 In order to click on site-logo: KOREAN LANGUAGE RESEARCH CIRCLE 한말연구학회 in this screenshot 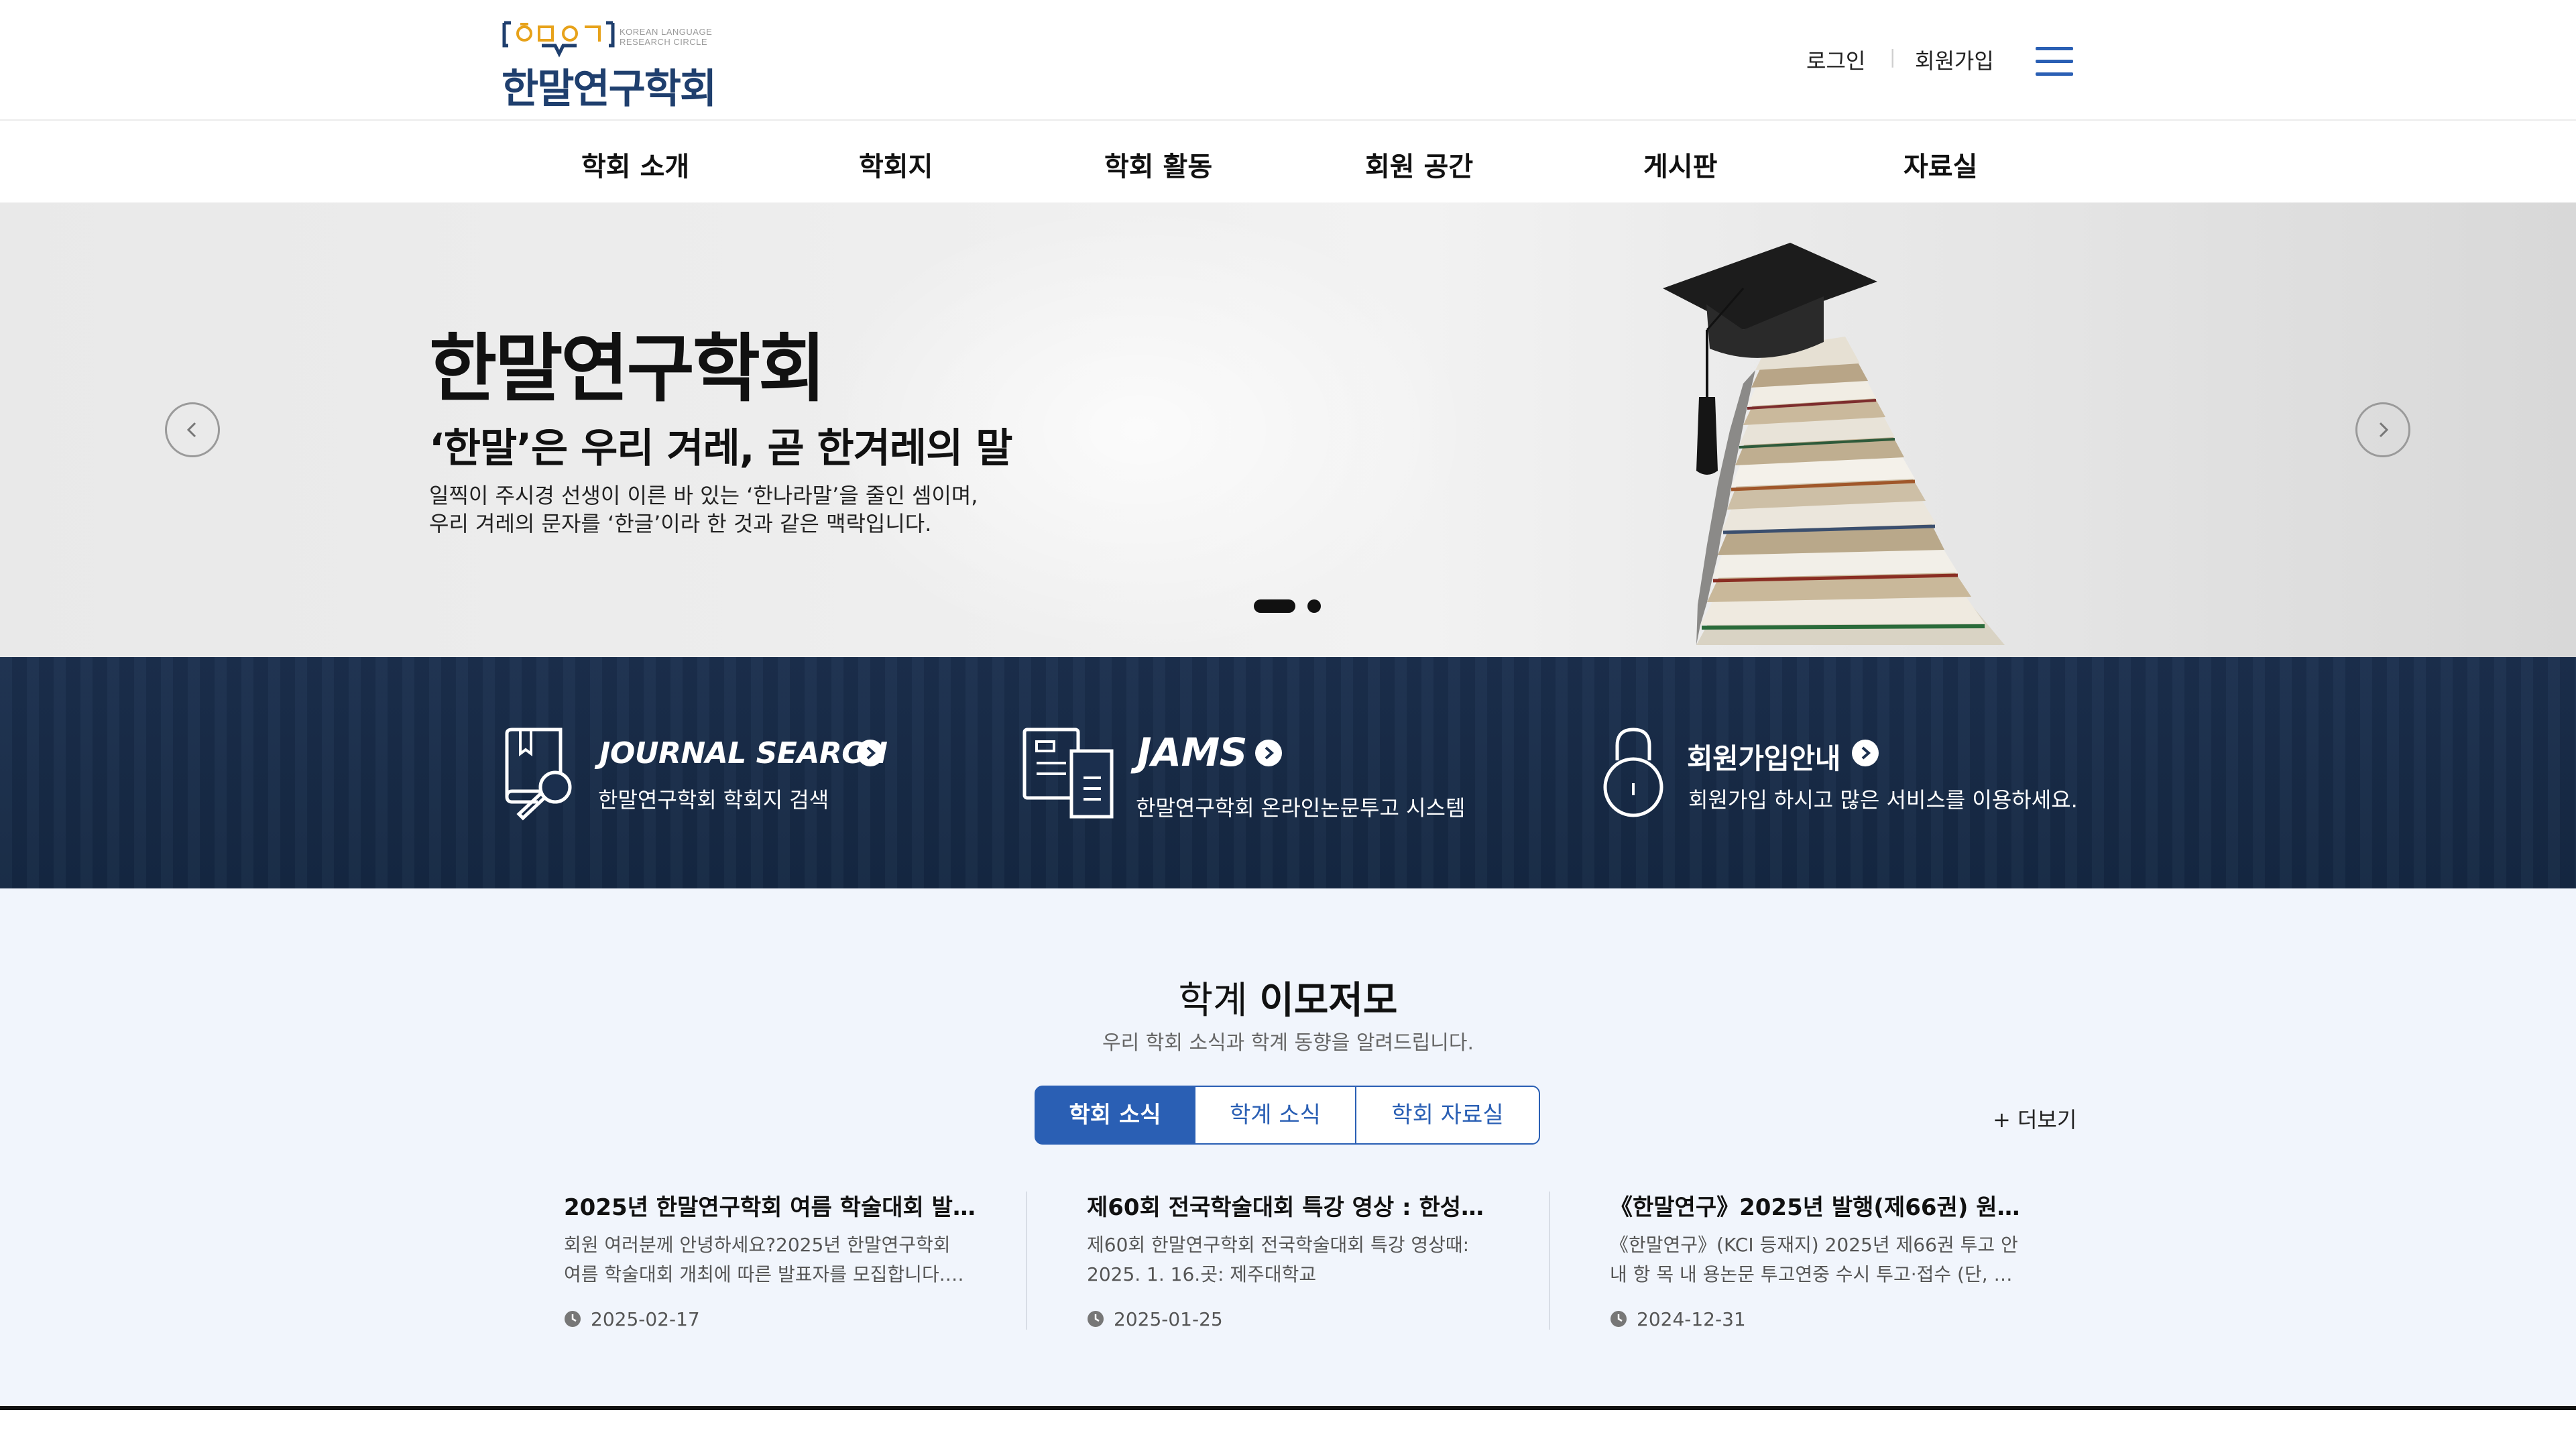, I will do `click(612, 66)`.